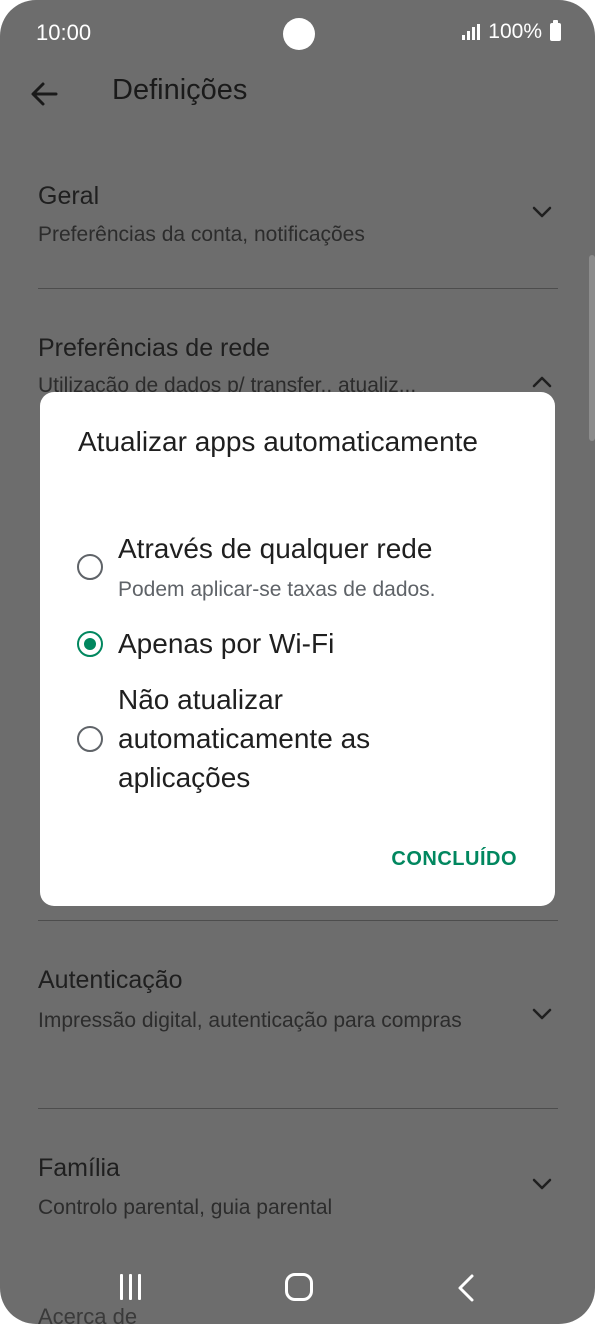 This screenshot has height=1324, width=595. Describe the element at coordinates (79, 1168) in the screenshot. I see `section-family-title: Família` at that location.